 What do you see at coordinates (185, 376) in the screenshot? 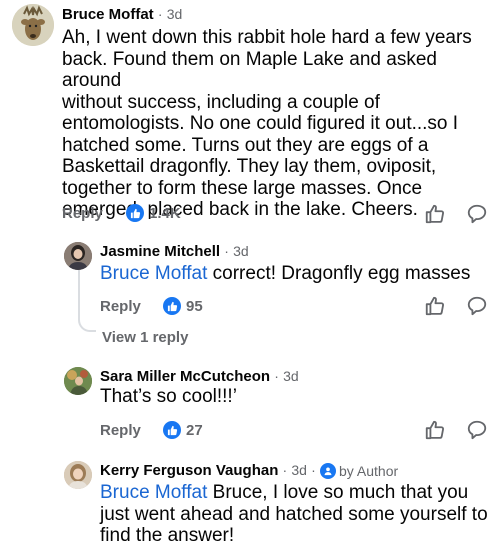
I see `author-name: Sara Miller McCutcheon` at bounding box center [185, 376].